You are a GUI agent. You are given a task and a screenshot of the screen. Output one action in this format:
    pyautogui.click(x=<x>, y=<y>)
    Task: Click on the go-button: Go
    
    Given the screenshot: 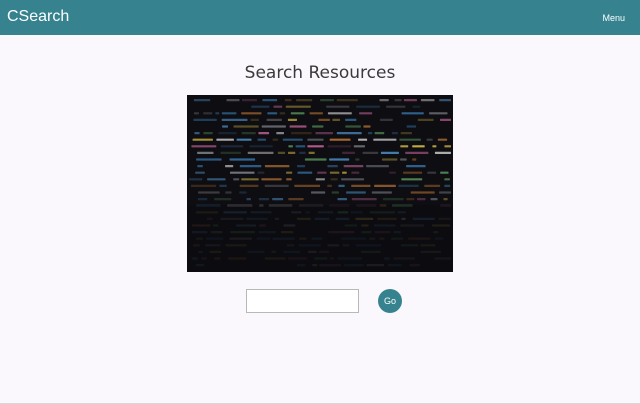 What is the action you would take?
    pyautogui.click(x=390, y=301)
    